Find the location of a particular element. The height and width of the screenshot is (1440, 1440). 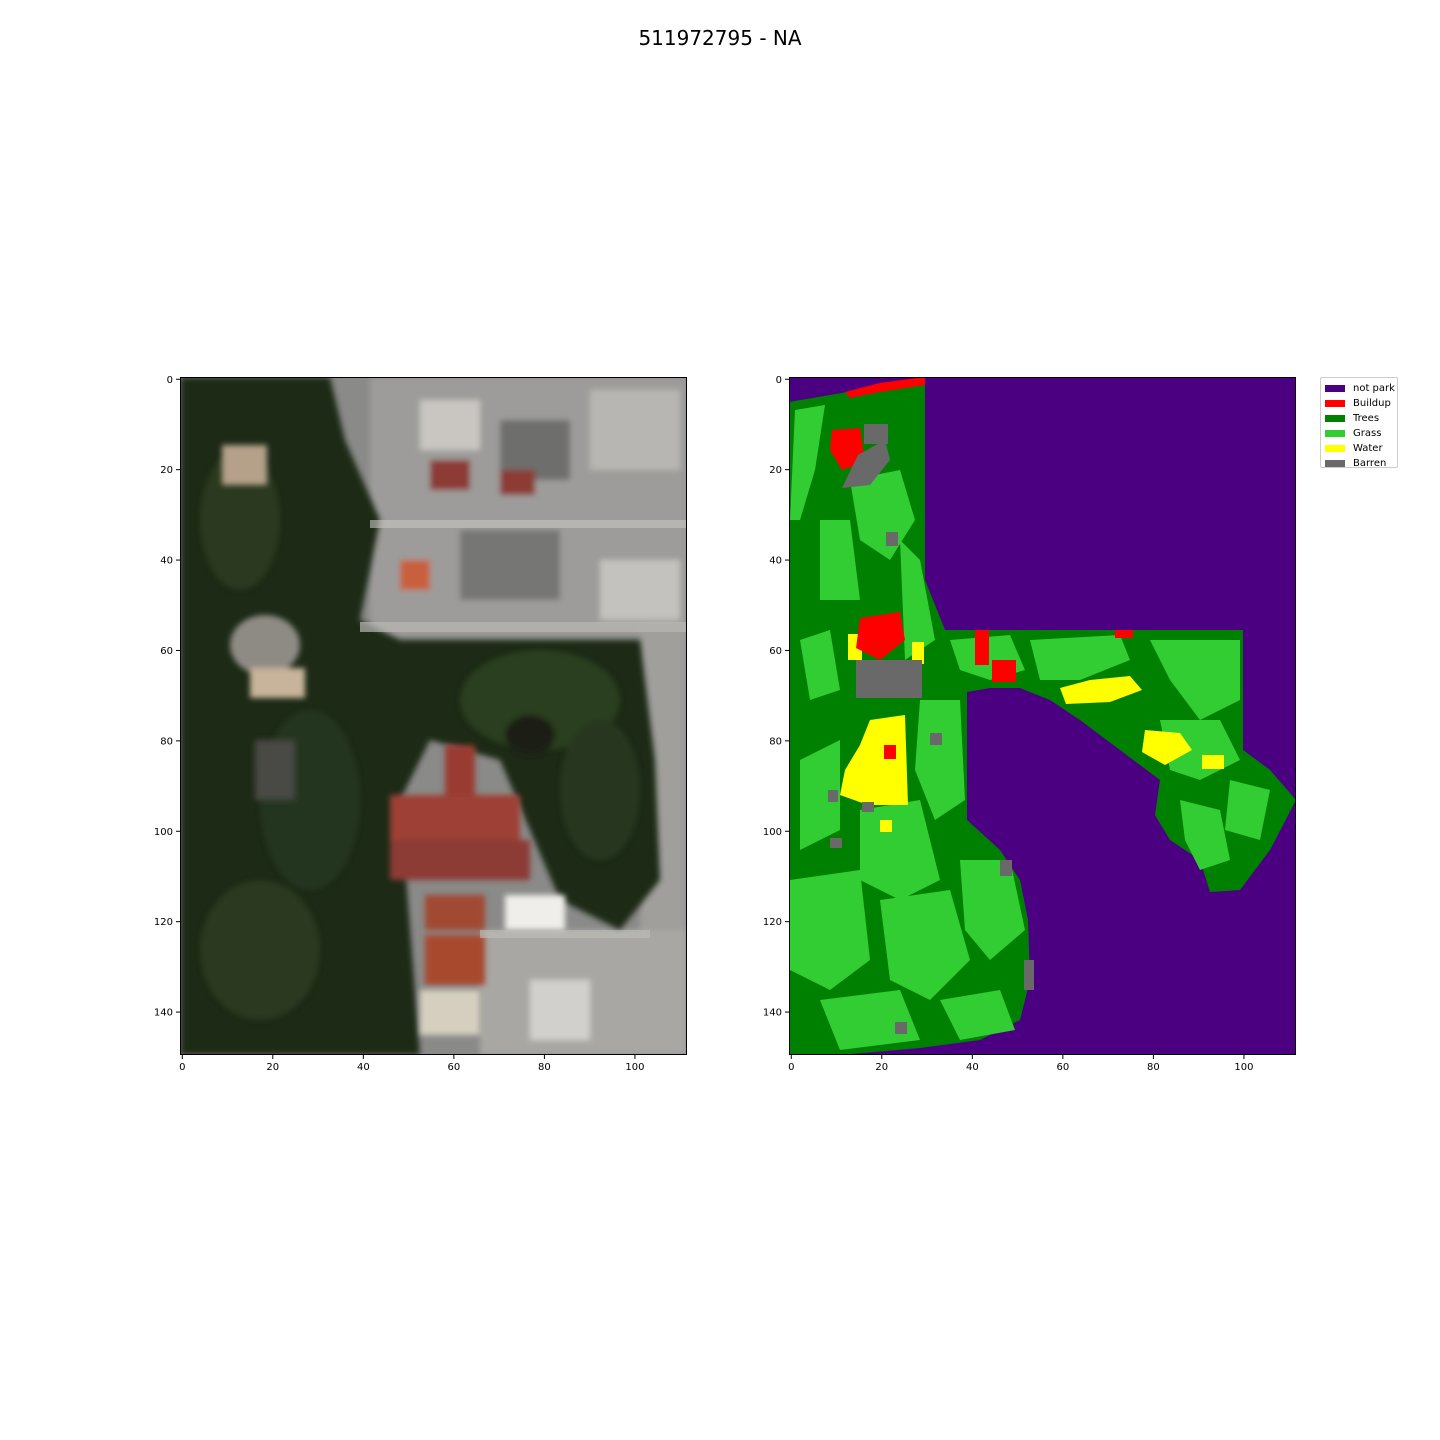

legend-item-buildup: Buildup is located at coordinates (1361, 403).